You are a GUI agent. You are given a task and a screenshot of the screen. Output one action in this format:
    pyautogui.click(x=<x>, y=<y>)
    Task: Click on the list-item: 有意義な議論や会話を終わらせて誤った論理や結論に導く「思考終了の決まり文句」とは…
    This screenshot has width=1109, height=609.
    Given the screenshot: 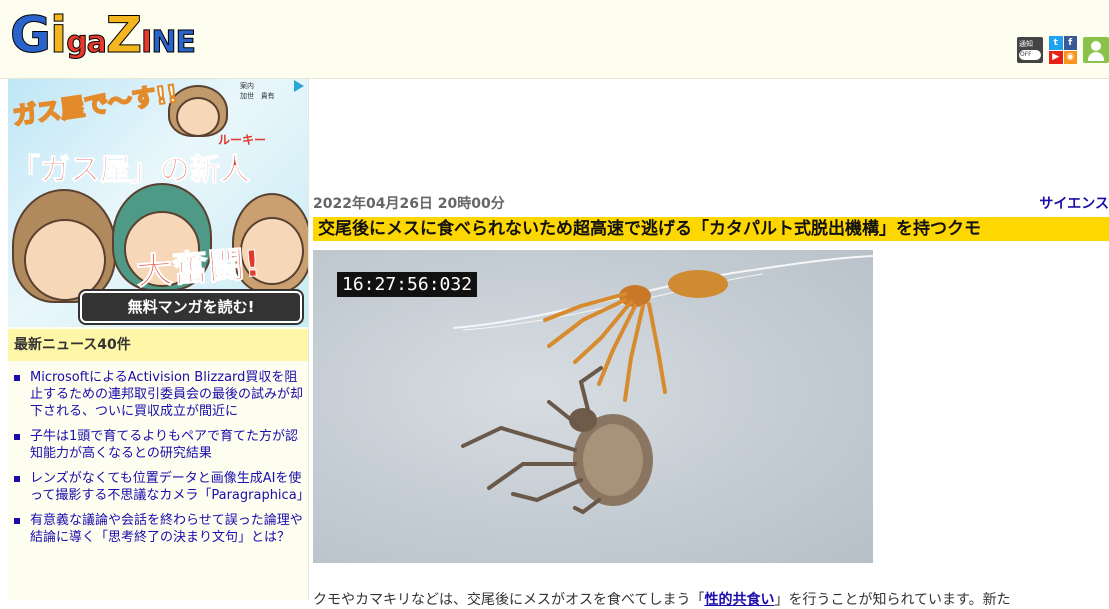 What is the action you would take?
    pyautogui.click(x=158, y=529)
    